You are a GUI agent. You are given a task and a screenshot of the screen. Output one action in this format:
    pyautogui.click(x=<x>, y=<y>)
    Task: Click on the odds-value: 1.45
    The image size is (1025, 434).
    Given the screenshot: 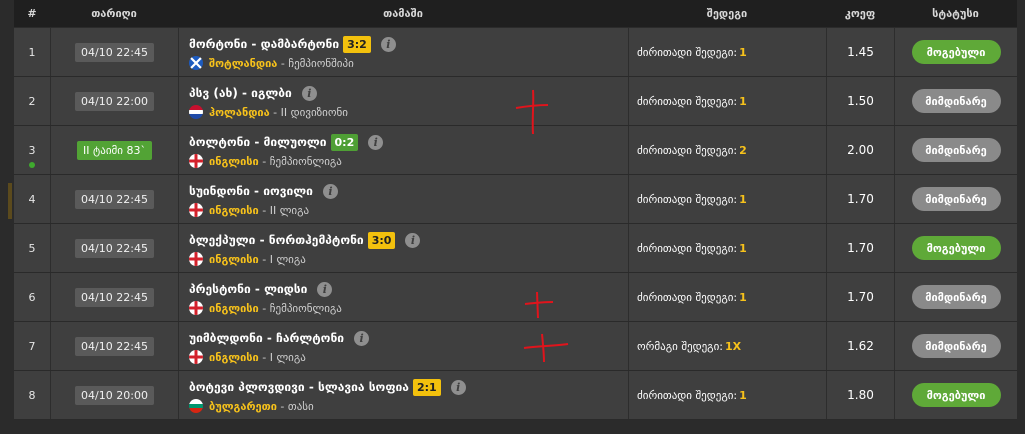 What is the action you would take?
    pyautogui.click(x=860, y=52)
    